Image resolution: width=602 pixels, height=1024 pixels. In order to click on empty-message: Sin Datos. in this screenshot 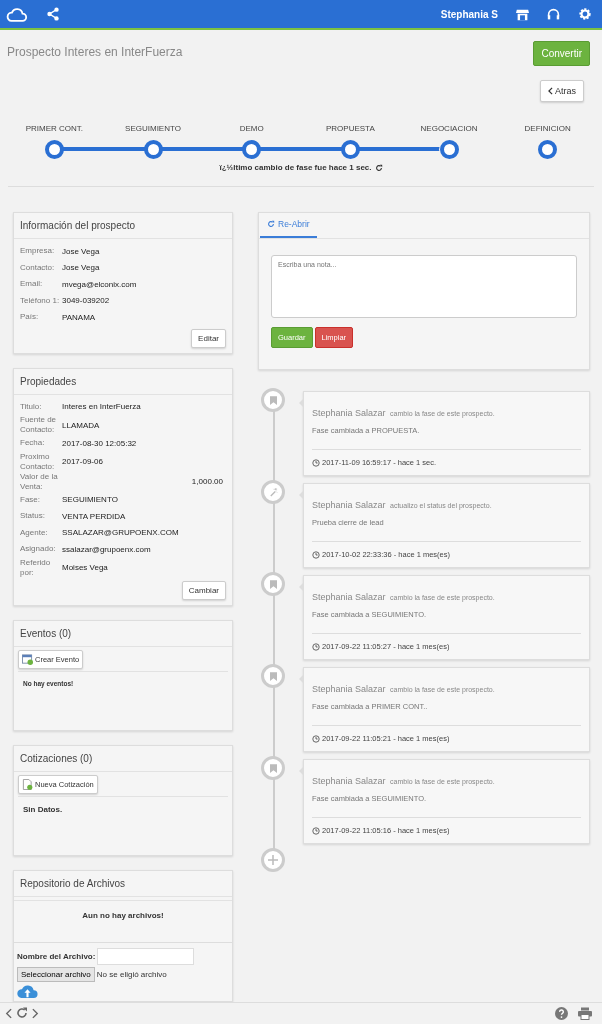, I will do `click(43, 809)`.